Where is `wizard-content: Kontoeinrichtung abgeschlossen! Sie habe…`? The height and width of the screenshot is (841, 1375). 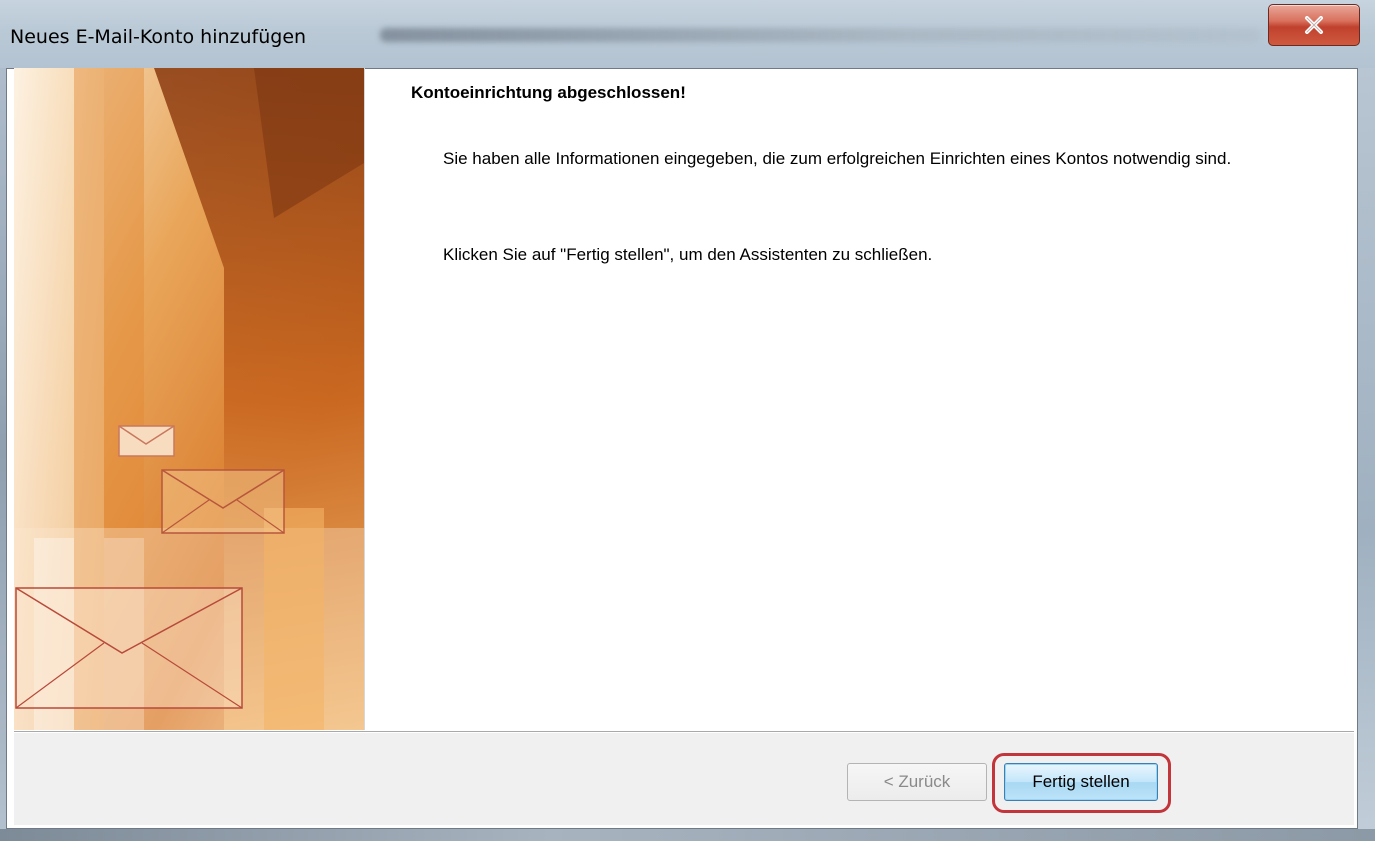
wizard-content: Kontoeinrichtung abgeschlossen! Sie habe… is located at coordinates (861, 173).